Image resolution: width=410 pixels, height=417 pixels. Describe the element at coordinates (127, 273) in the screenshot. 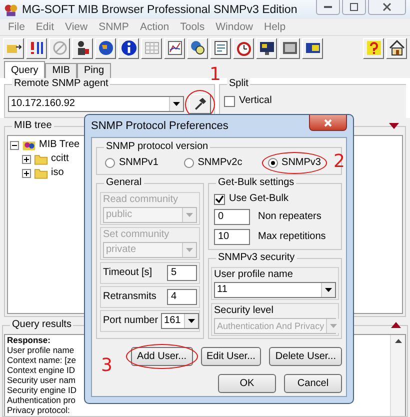

I see `field-label: Timeout [s]` at that location.